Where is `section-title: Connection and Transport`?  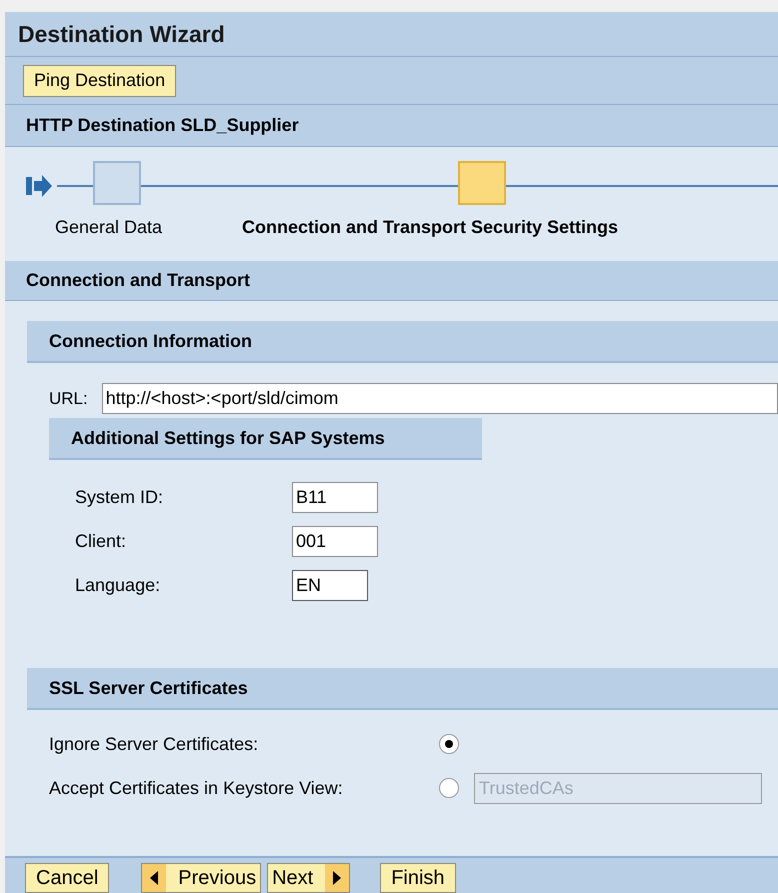
section-title: Connection and Transport is located at coordinates (138, 280).